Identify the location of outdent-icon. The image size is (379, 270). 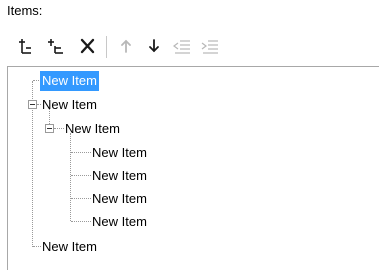
(181, 47).